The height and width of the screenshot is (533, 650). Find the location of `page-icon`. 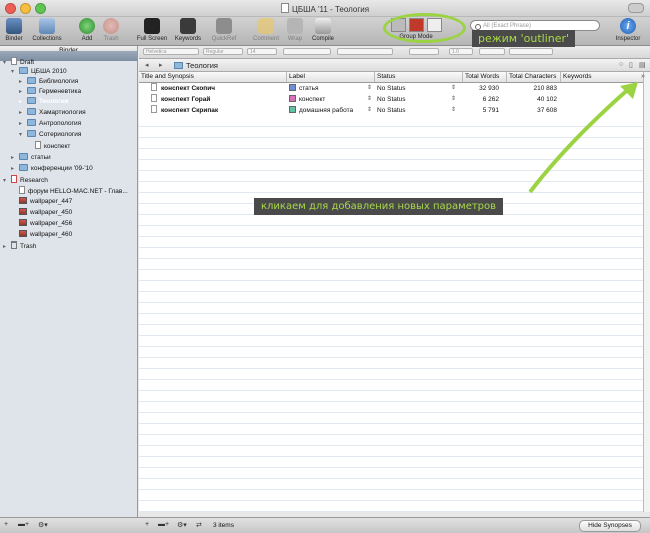

page-icon is located at coordinates (22, 190).